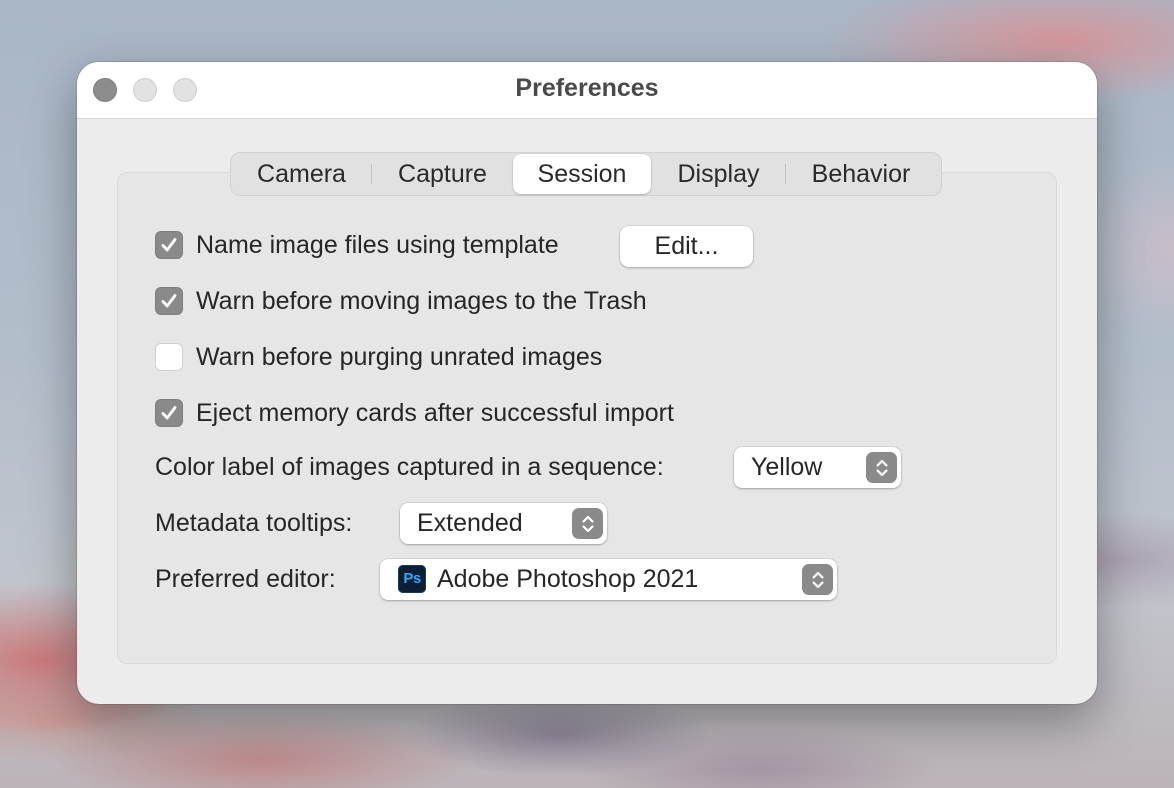 The height and width of the screenshot is (788, 1174). I want to click on option-name-template: Name image files using template, so click(357, 245).